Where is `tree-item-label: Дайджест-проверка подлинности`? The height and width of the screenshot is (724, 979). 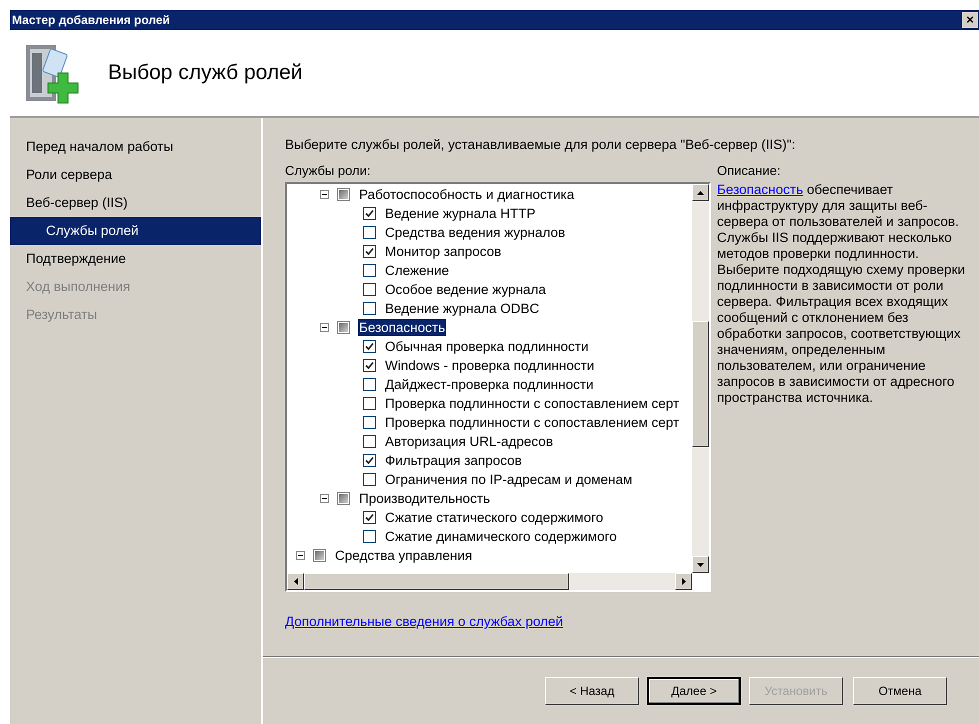
tree-item-label: Дайджест-проверка подлинности is located at coordinates (489, 385).